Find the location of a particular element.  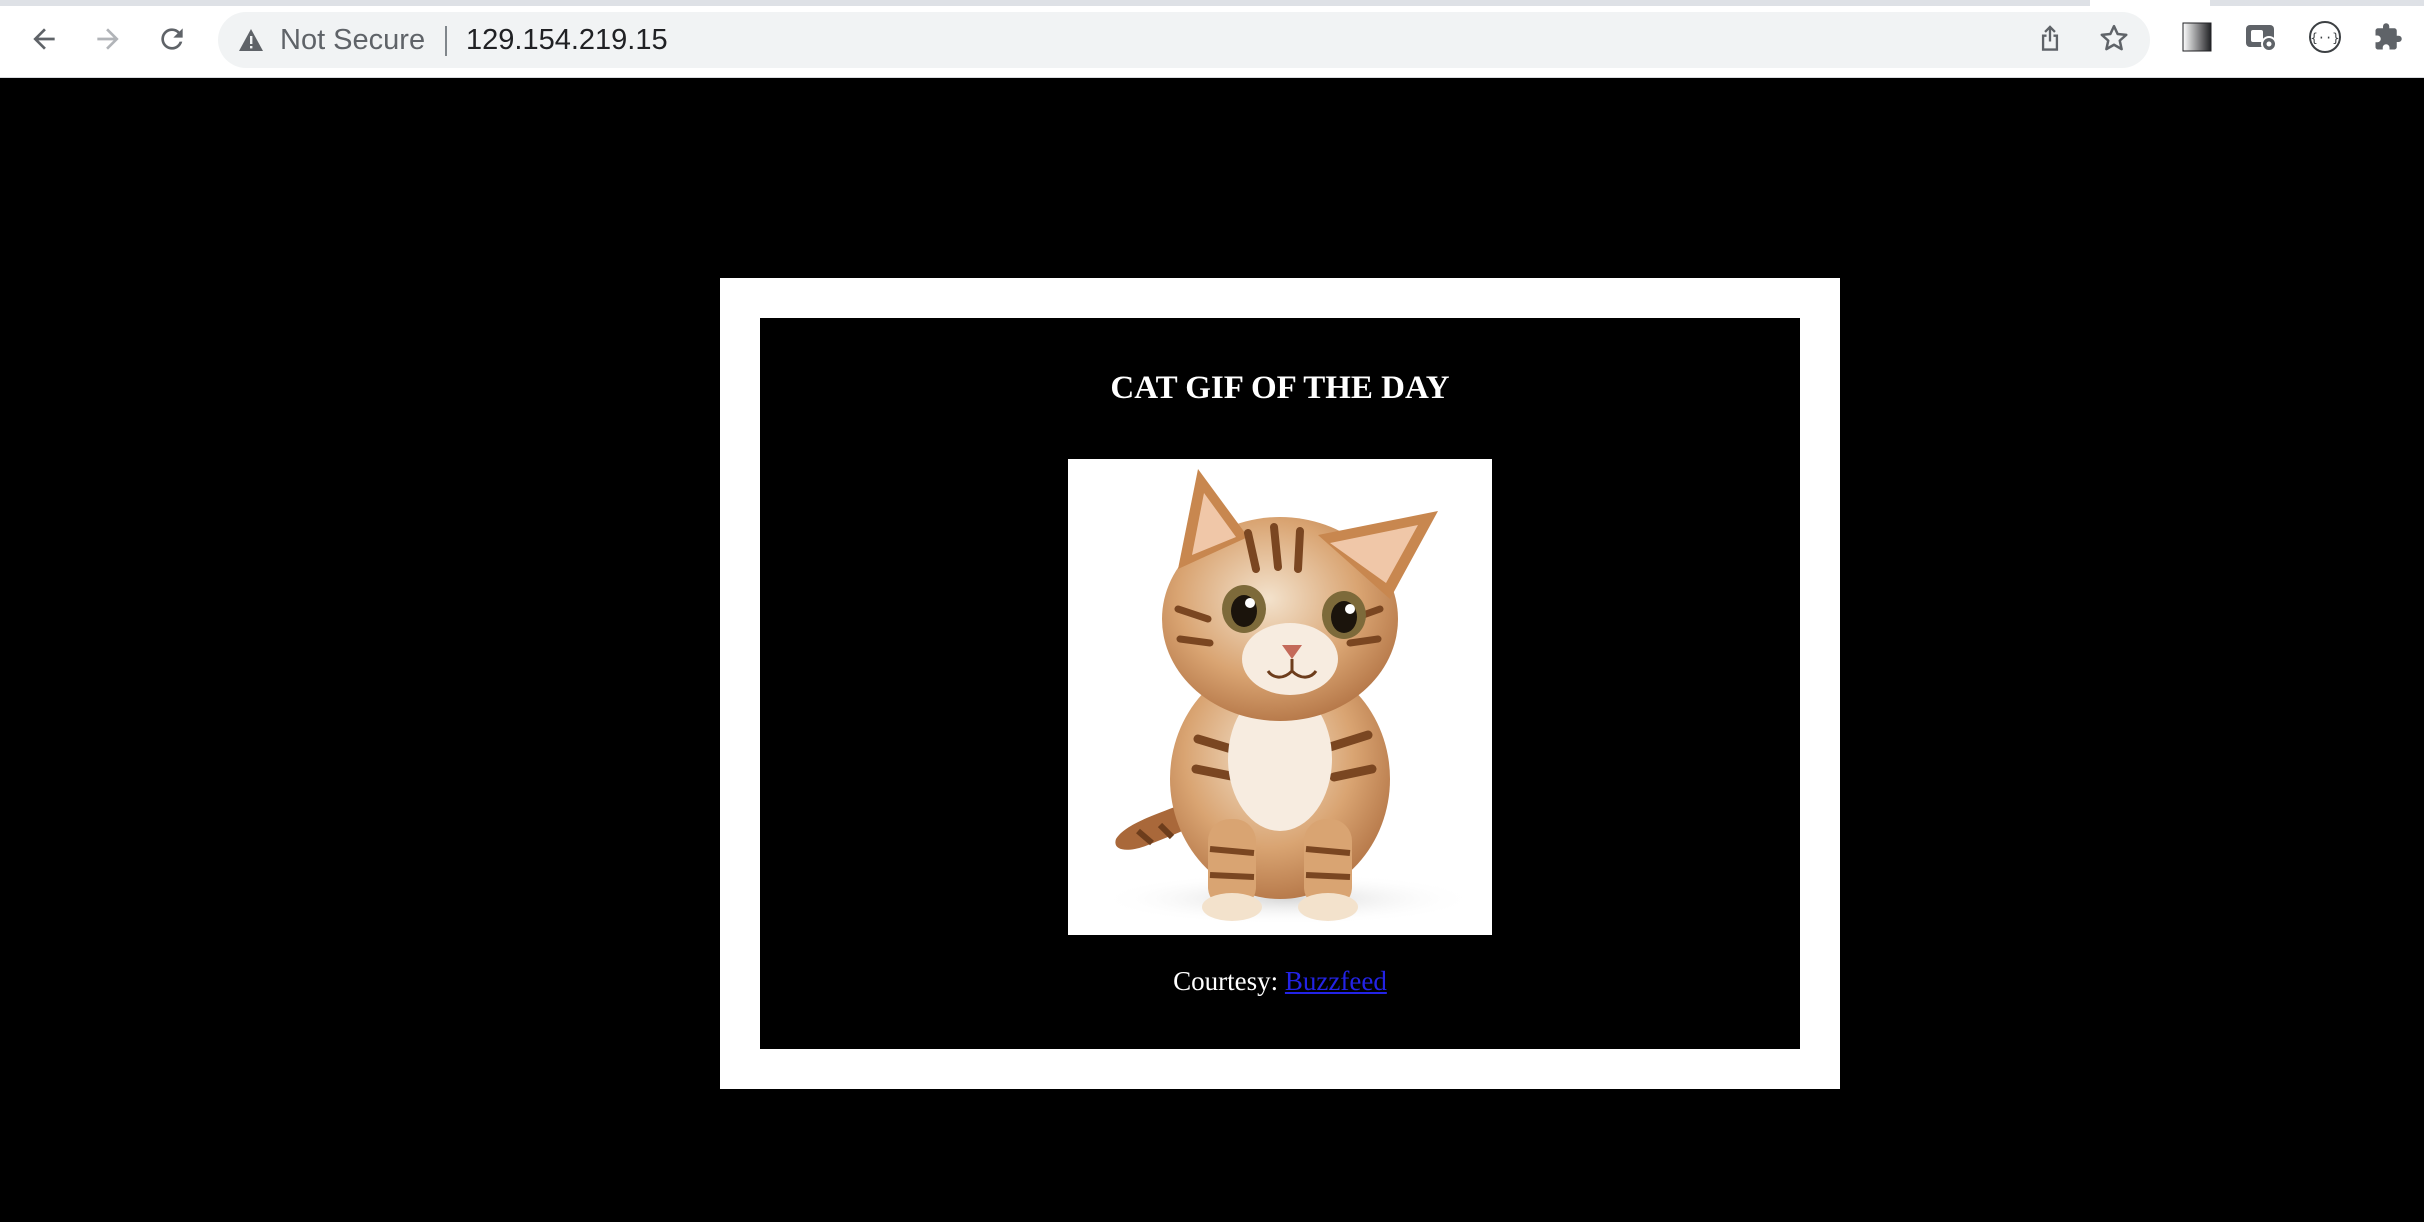

browser-toolbar: Not Secure 129.154.219.15 {··} is located at coordinates (1212, 39).